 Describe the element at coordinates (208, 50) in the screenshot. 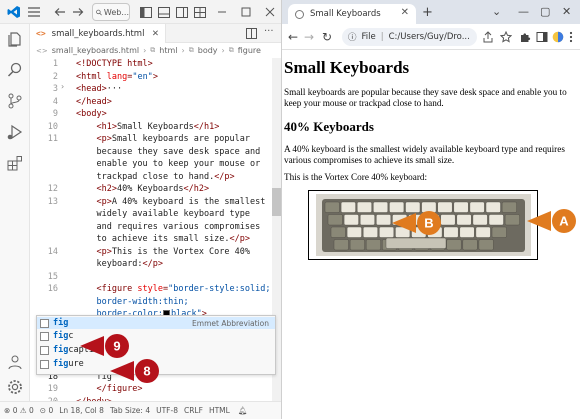

I see `breadcrumb-body: body` at that location.